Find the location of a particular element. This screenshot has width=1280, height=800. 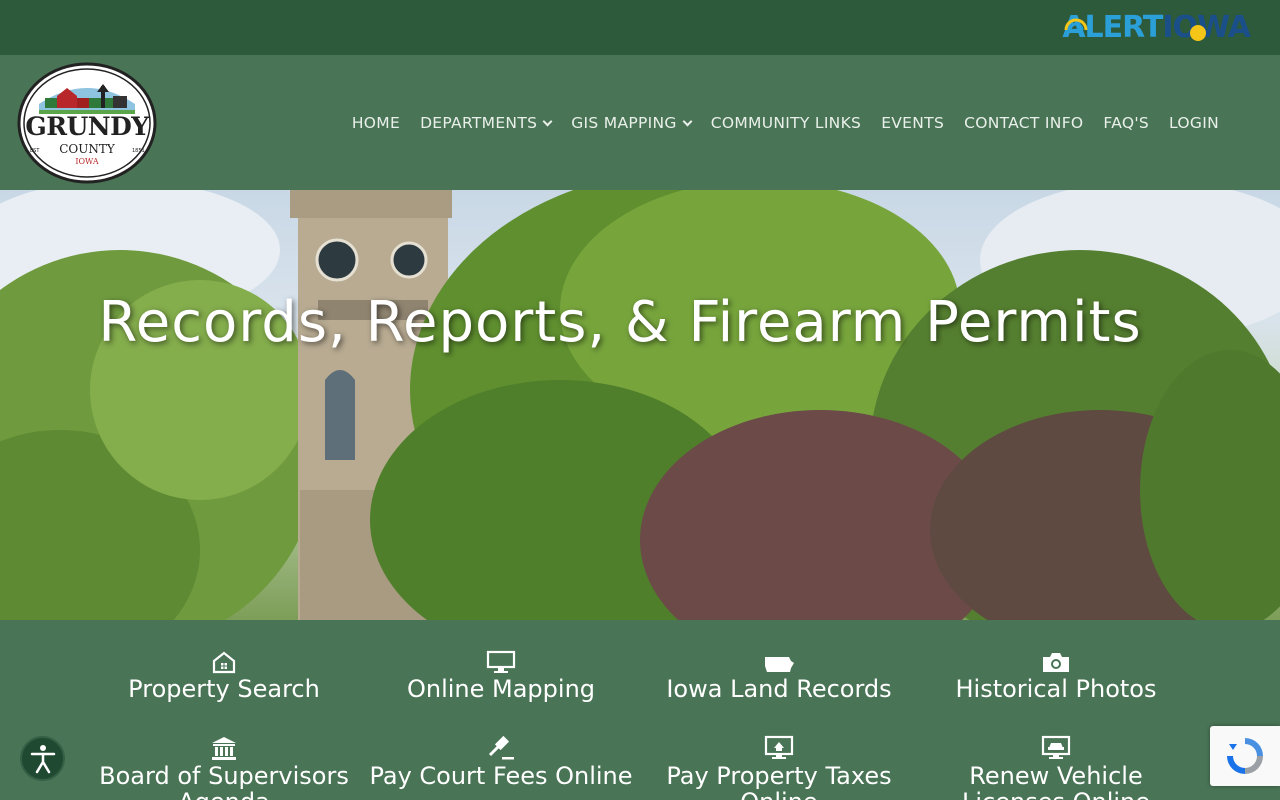

quick-link-iowa-land-records: Iowa Land Records is located at coordinates (779, 675).